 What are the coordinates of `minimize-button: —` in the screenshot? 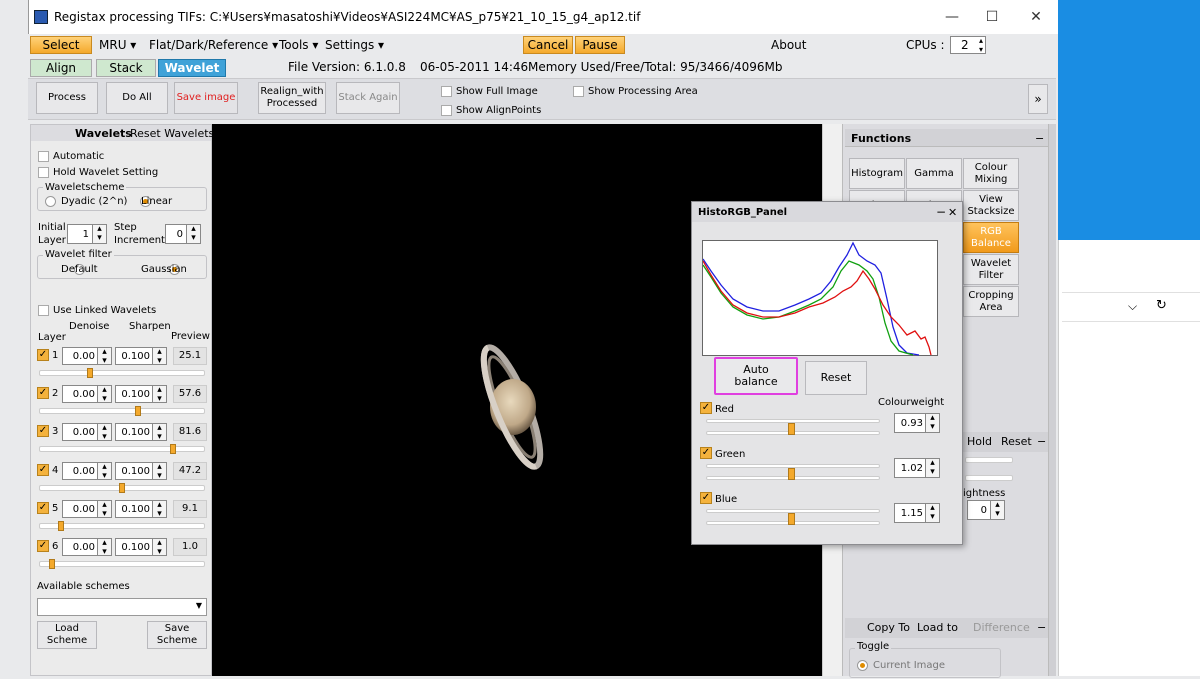 It's located at (952, 17).